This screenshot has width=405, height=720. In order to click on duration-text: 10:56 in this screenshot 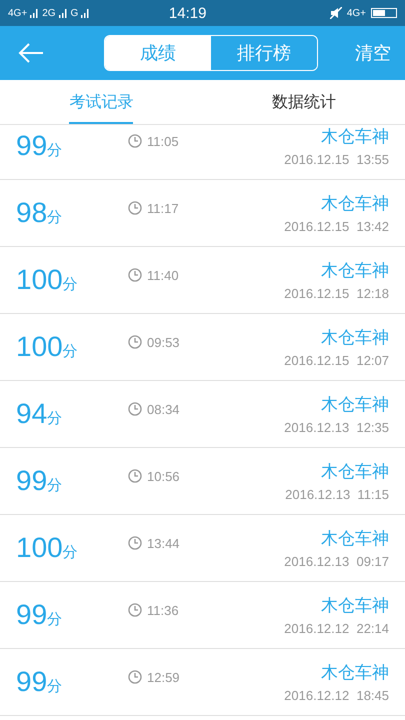, I will do `click(163, 476)`.